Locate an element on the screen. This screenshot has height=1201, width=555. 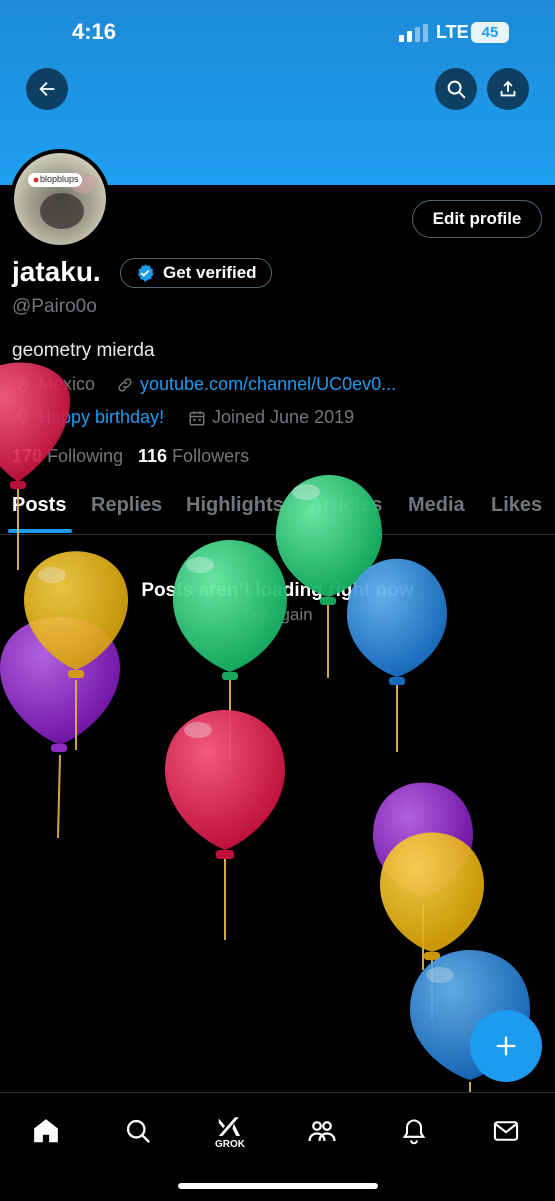
following-count: 170 is located at coordinates (27, 456).